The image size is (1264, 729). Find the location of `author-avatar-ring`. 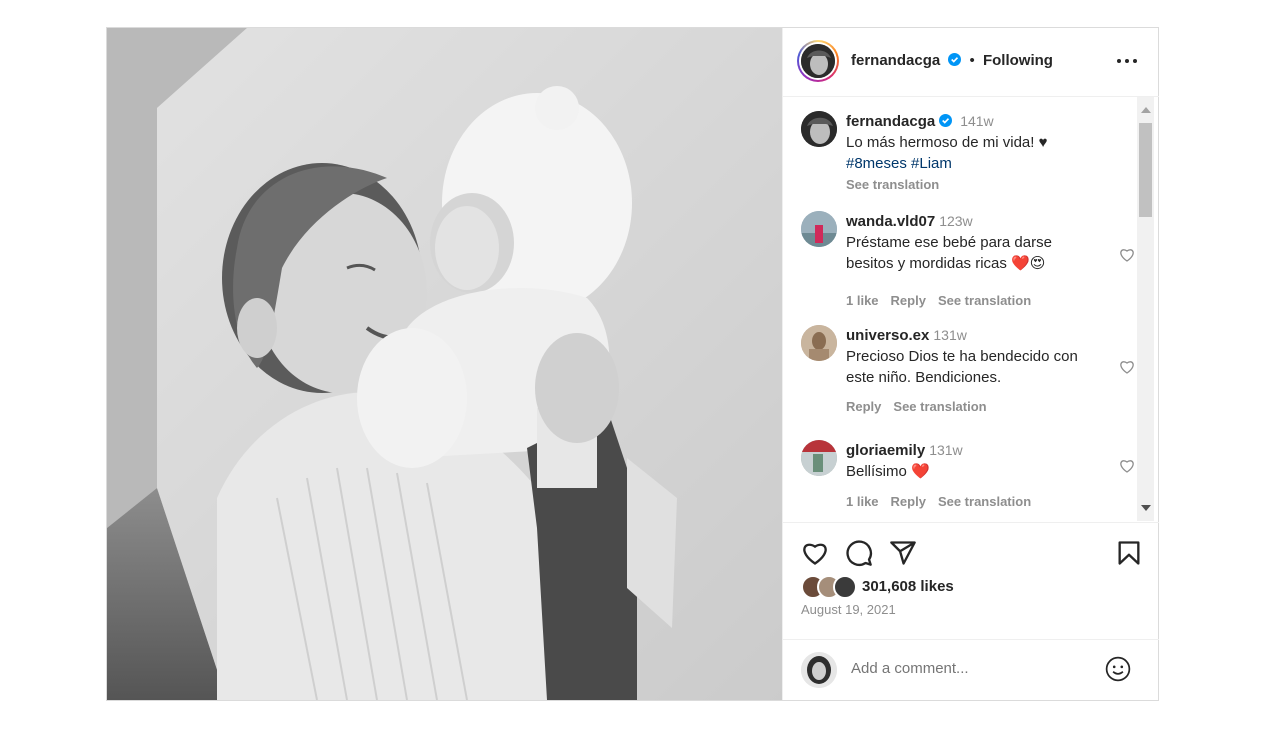

author-avatar-ring is located at coordinates (818, 61).